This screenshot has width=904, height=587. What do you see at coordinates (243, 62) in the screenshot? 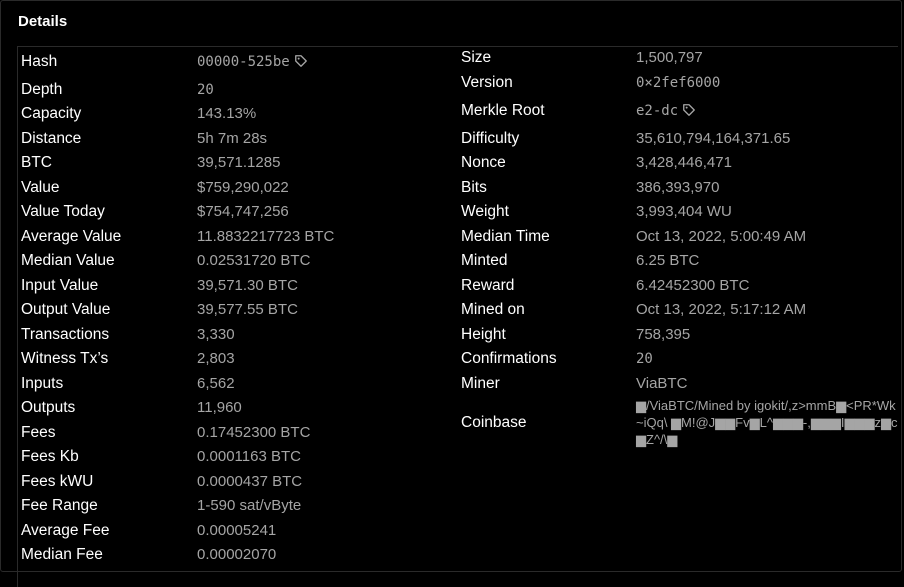
I see `detail-value-hash: 00000-525be` at bounding box center [243, 62].